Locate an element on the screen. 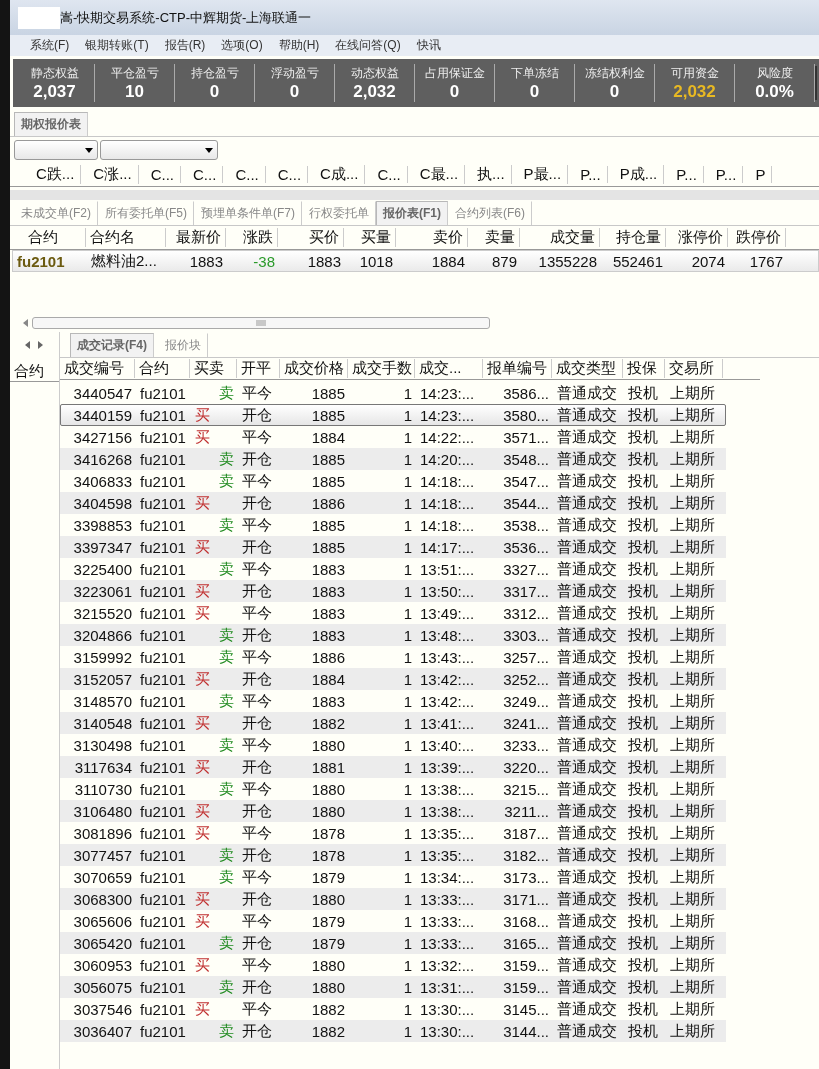 The image size is (819, 1069). trade-row: 3077457 fu2101 卖 开仓 1878 1 13:35:... 3182... 普通成交 投机 上期所 is located at coordinates (393, 855).